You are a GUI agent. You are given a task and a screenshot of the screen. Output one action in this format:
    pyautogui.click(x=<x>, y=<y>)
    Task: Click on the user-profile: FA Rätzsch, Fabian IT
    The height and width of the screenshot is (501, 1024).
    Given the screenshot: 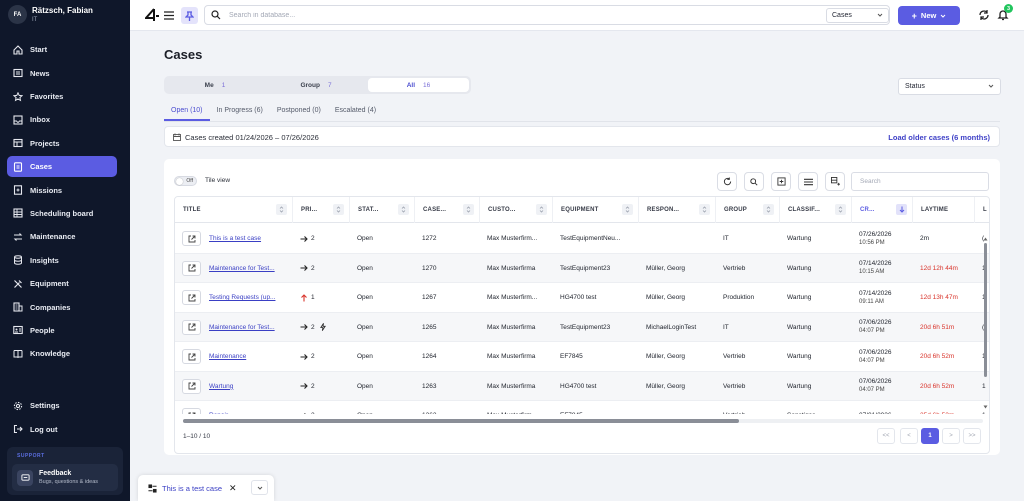 What is the action you would take?
    pyautogui.click(x=50, y=14)
    